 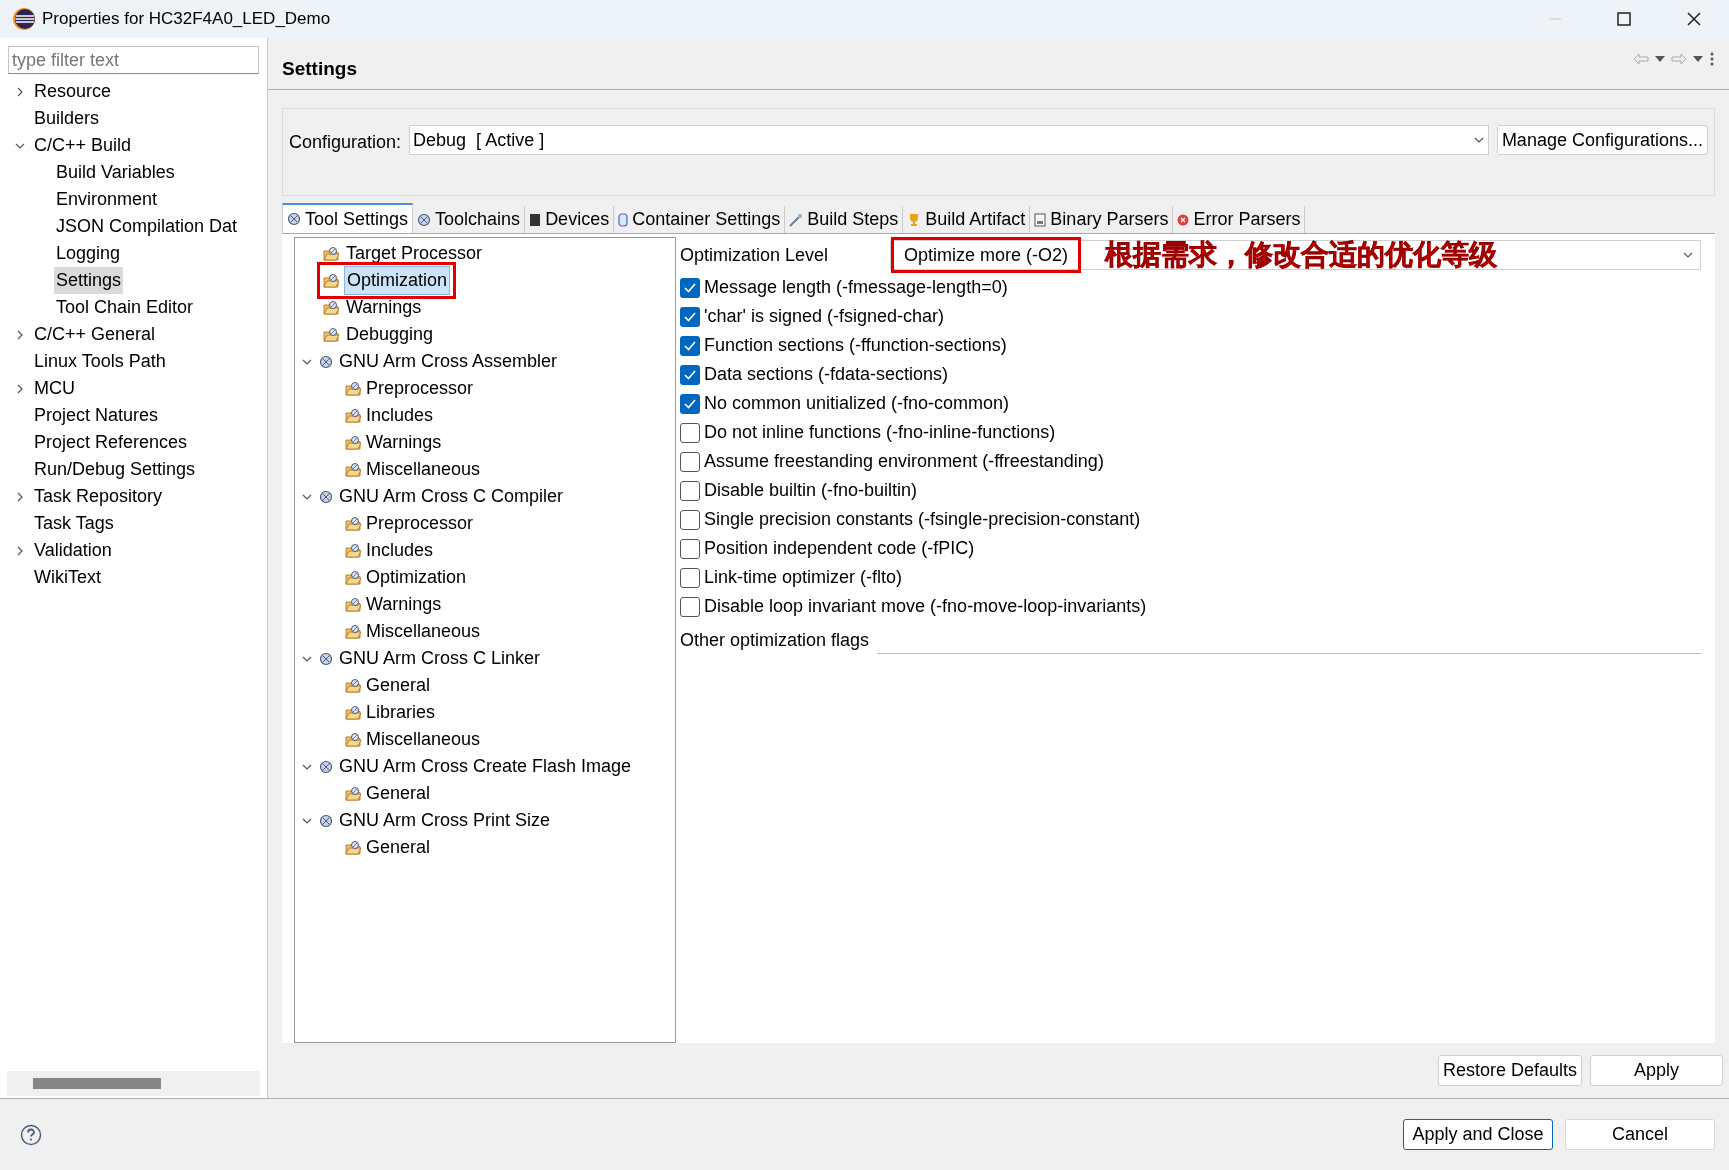 What do you see at coordinates (811, 490) in the screenshot?
I see `option-label: Disable builtin (-fno-builtin)` at bounding box center [811, 490].